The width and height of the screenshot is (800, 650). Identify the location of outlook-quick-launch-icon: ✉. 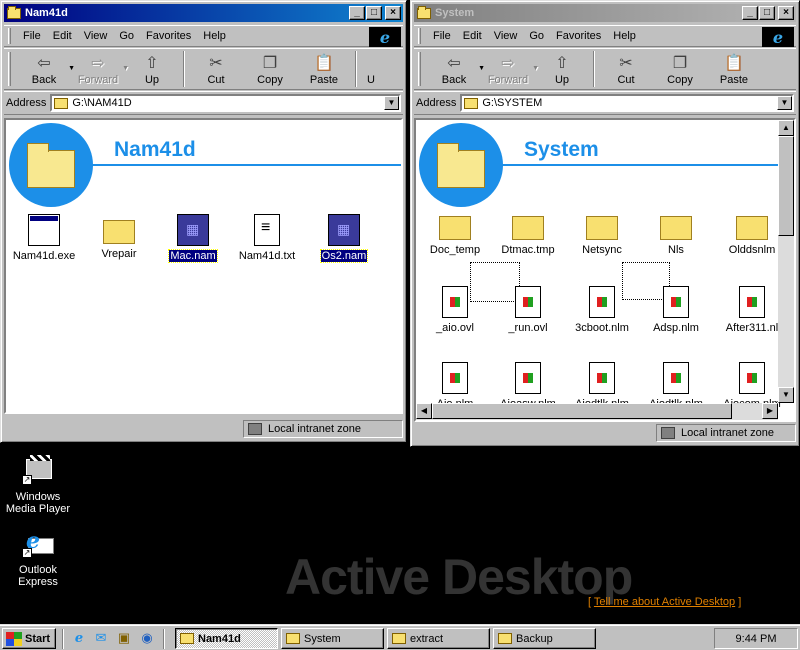
(101, 638).